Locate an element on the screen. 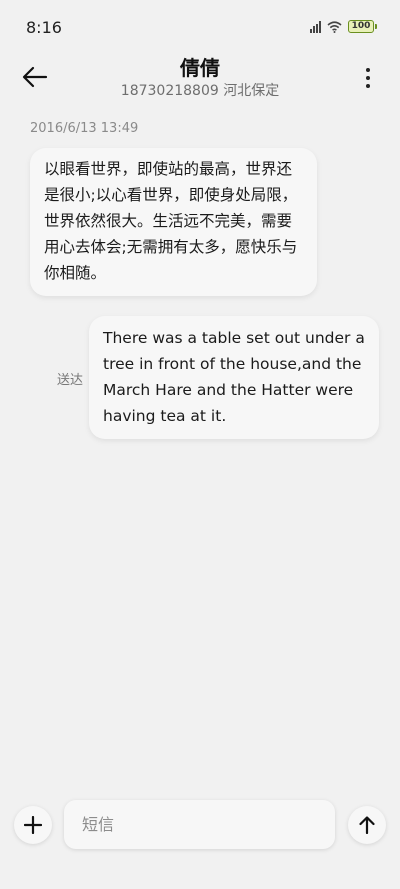 Image resolution: width=400 pixels, height=889 pixels. status-icons: 100 is located at coordinates (343, 26).